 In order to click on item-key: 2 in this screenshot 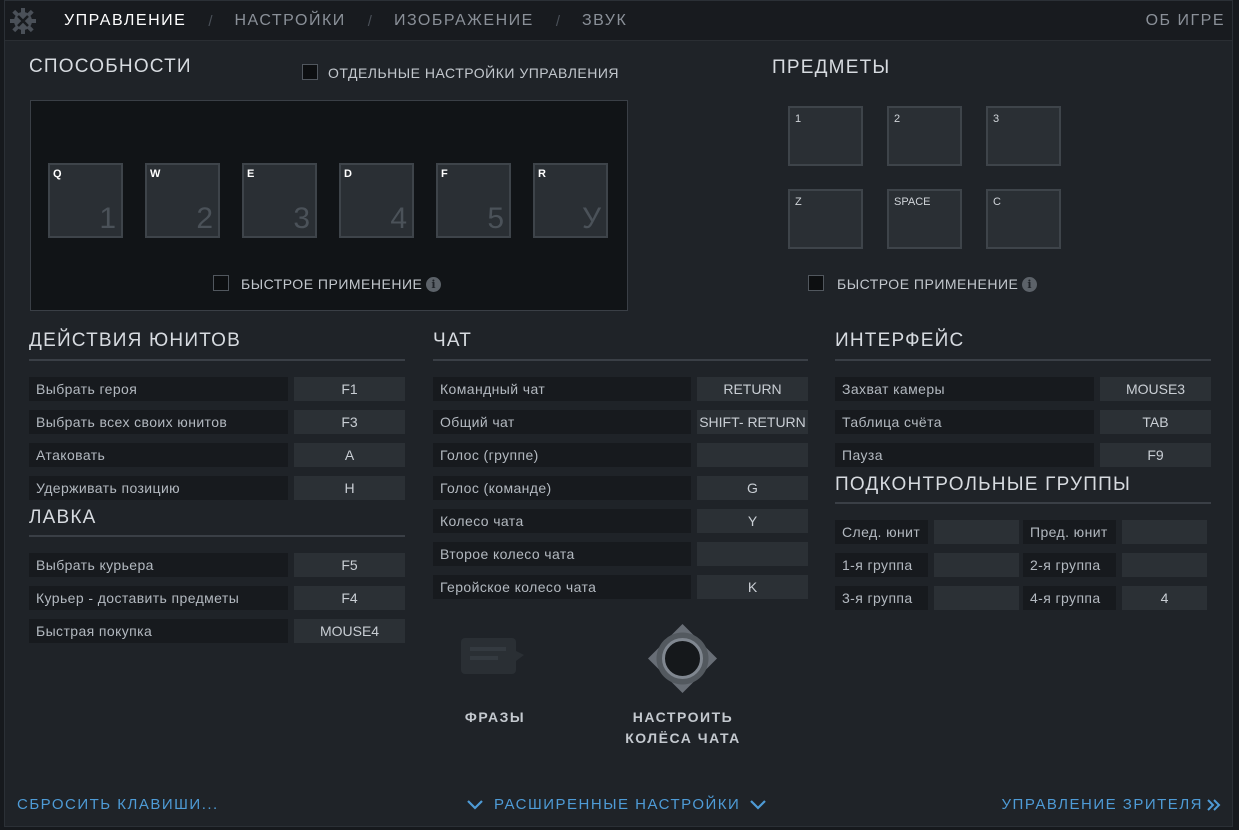, I will do `click(897, 119)`.